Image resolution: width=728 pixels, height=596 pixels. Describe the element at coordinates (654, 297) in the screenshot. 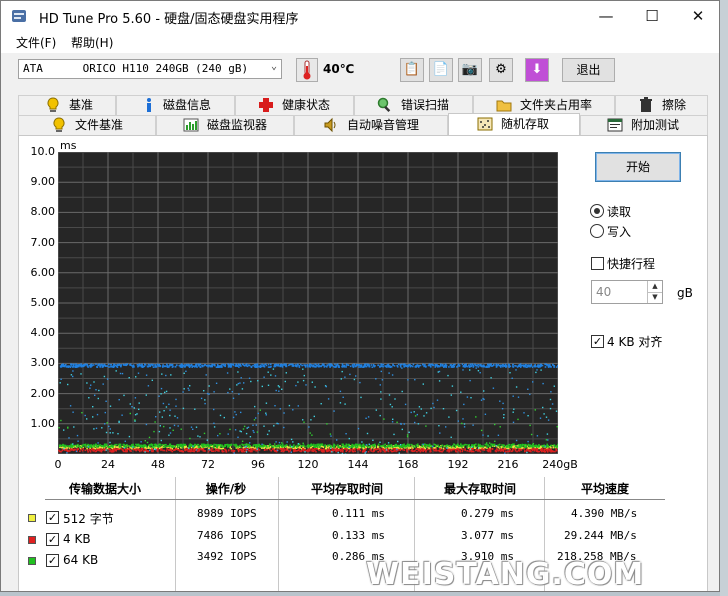

I see `stepper-down-icon: ▼` at that location.